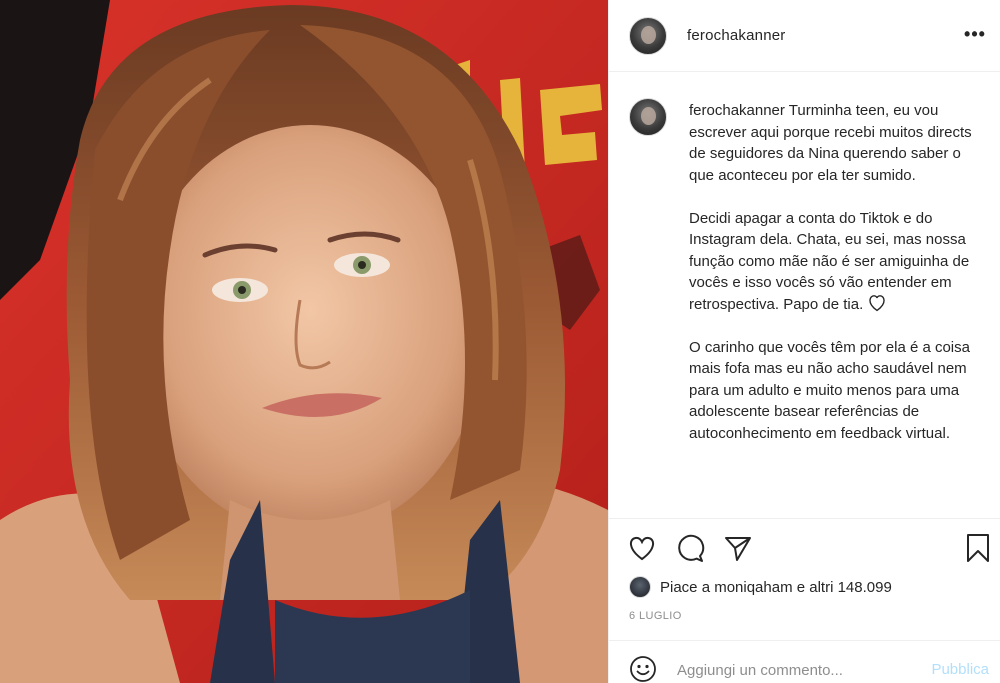  What do you see at coordinates (804, 548) in the screenshot?
I see `action-bar` at bounding box center [804, 548].